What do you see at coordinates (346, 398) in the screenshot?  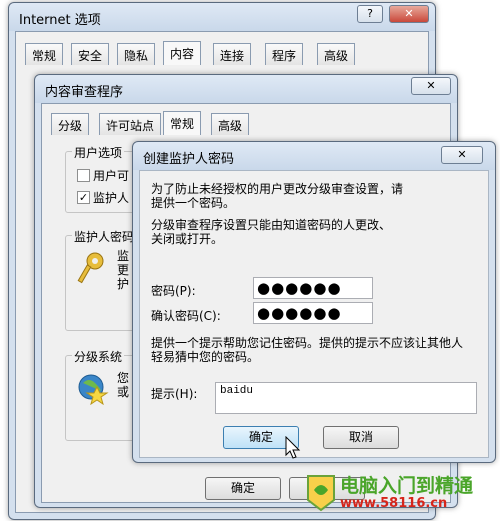 I see `hint-input: baidu` at bounding box center [346, 398].